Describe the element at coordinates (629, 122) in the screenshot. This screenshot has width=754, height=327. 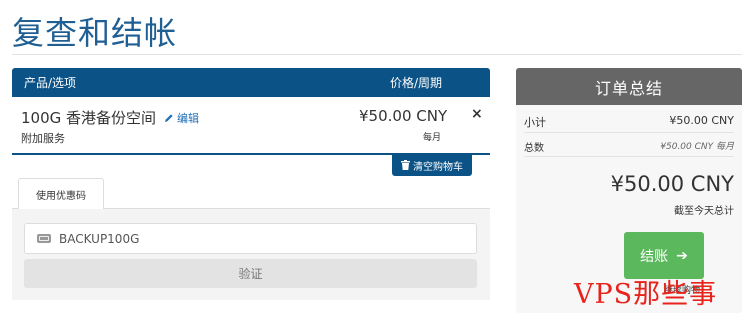
I see `subtotal-row: 小计 ¥50.00 CNY` at that location.